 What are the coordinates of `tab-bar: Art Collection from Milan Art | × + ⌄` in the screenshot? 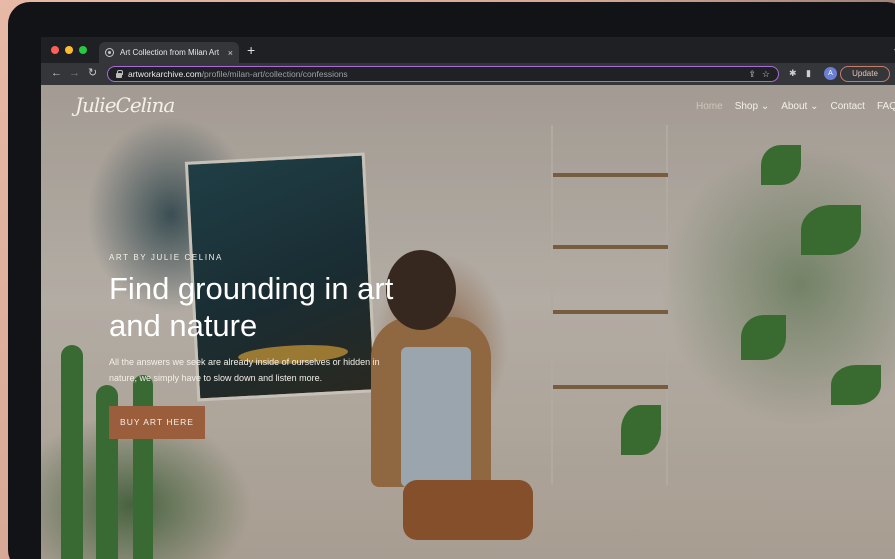 It's located at (468, 50).